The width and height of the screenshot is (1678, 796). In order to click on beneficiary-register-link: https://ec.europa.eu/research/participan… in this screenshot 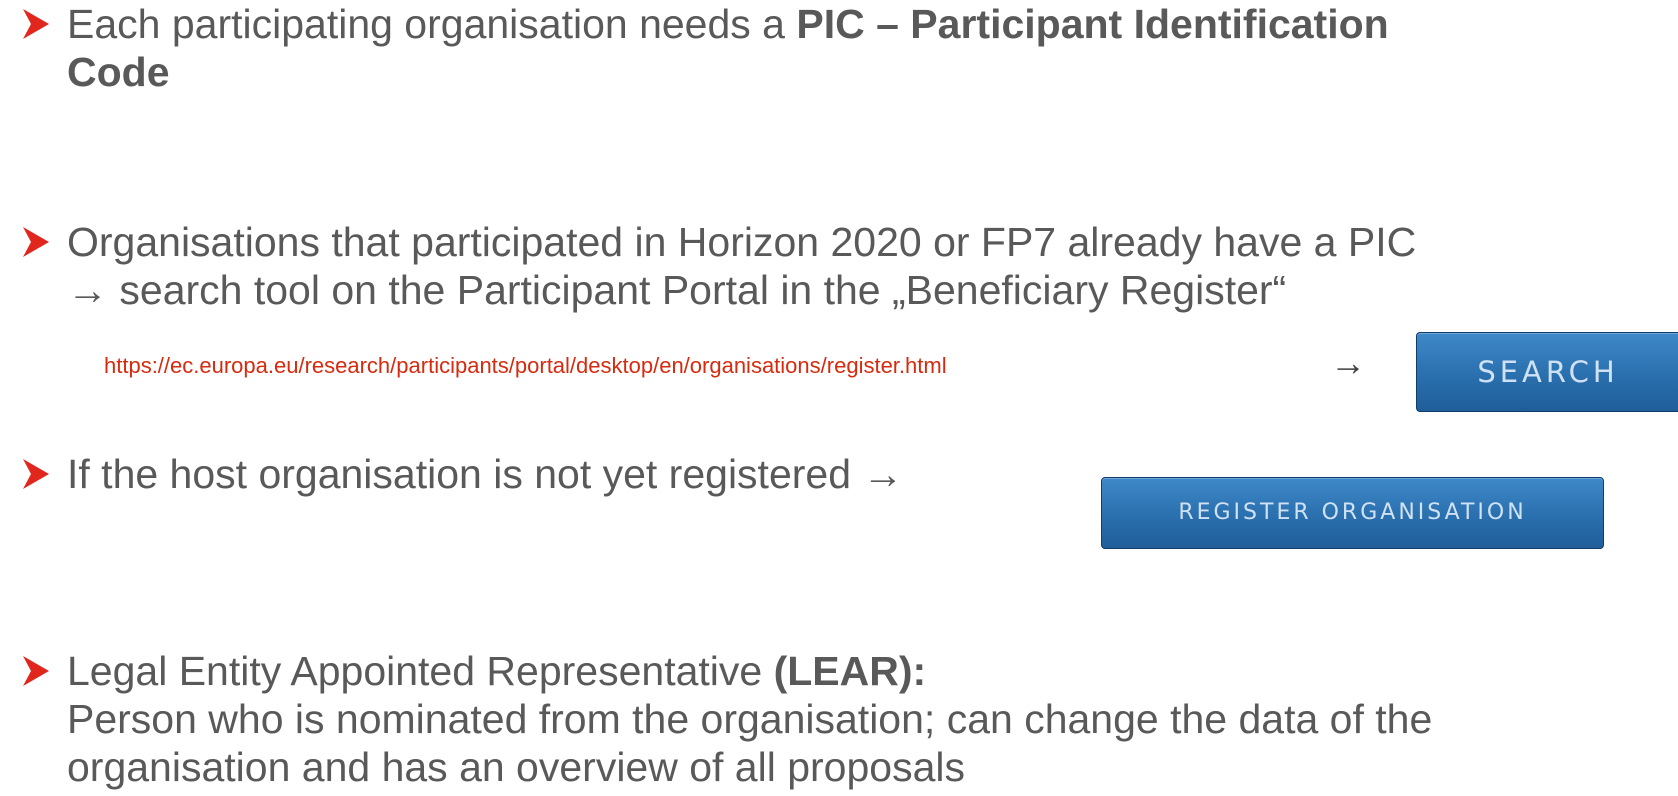, I will do `click(525, 366)`.